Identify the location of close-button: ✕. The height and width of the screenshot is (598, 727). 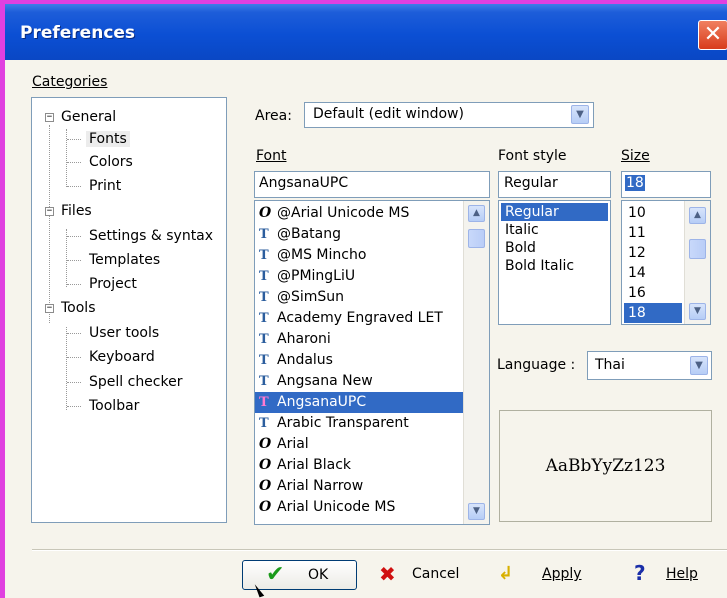
(712, 35).